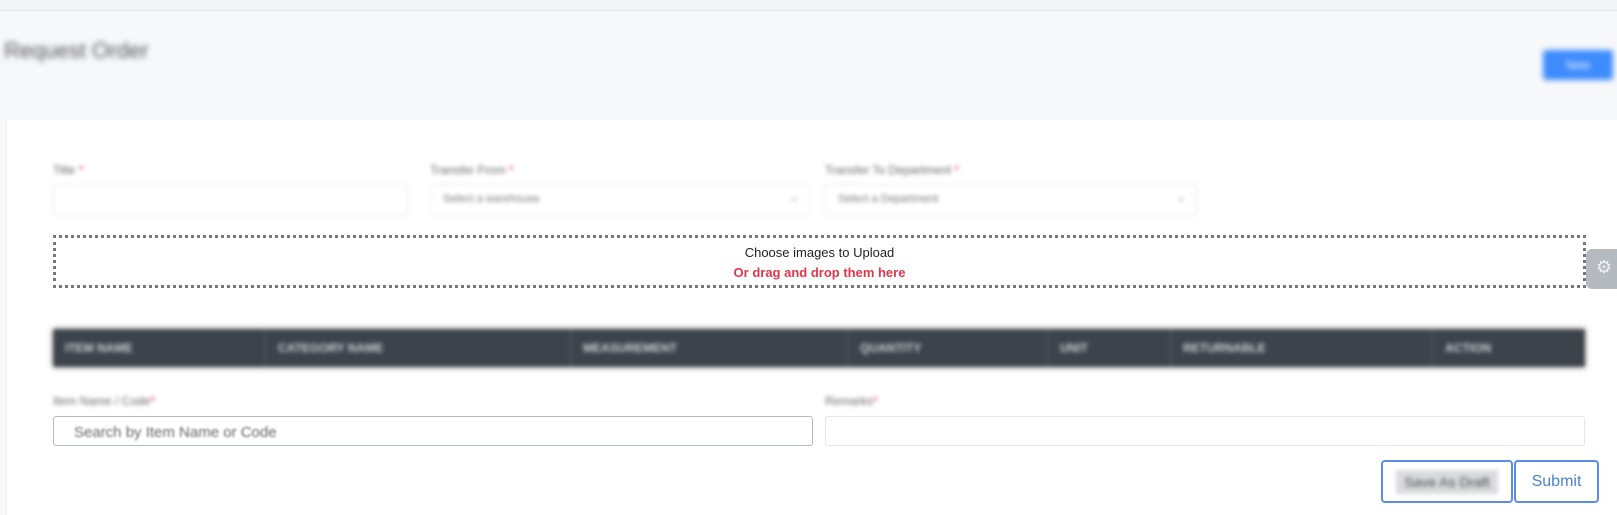 This screenshot has width=1617, height=515. Describe the element at coordinates (808, 5) in the screenshot. I see `top-navbar` at that location.